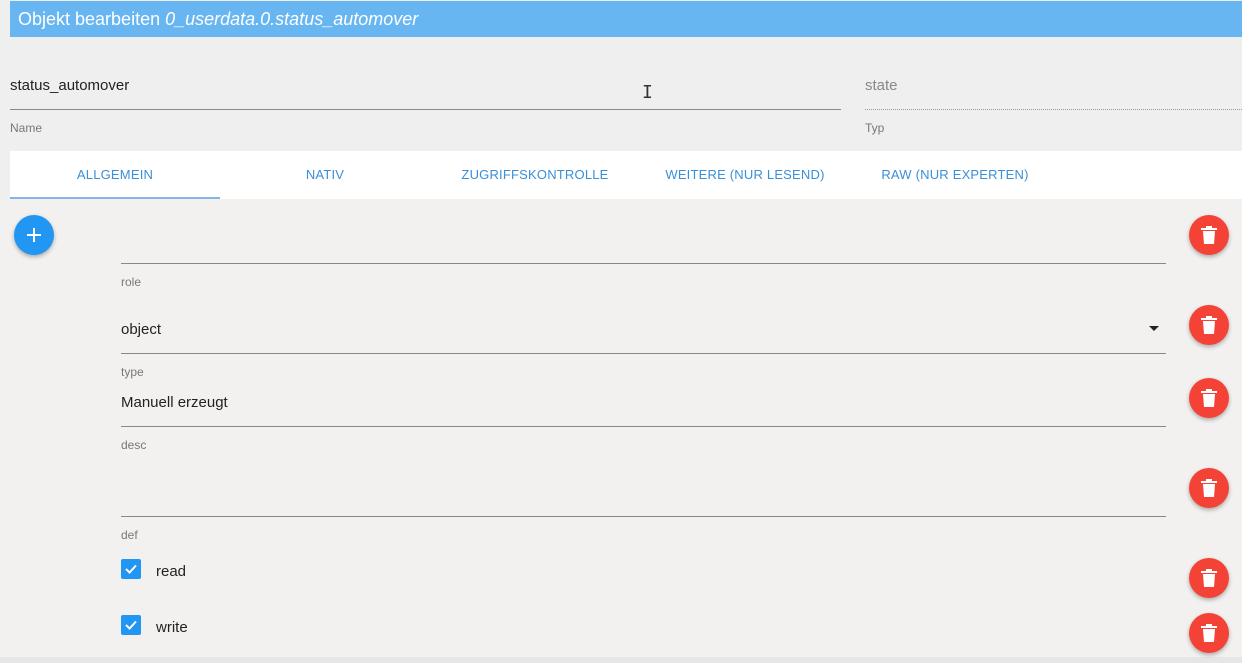 Image resolution: width=1242 pixels, height=663 pixels. I want to click on typ-label: Typ, so click(875, 128).